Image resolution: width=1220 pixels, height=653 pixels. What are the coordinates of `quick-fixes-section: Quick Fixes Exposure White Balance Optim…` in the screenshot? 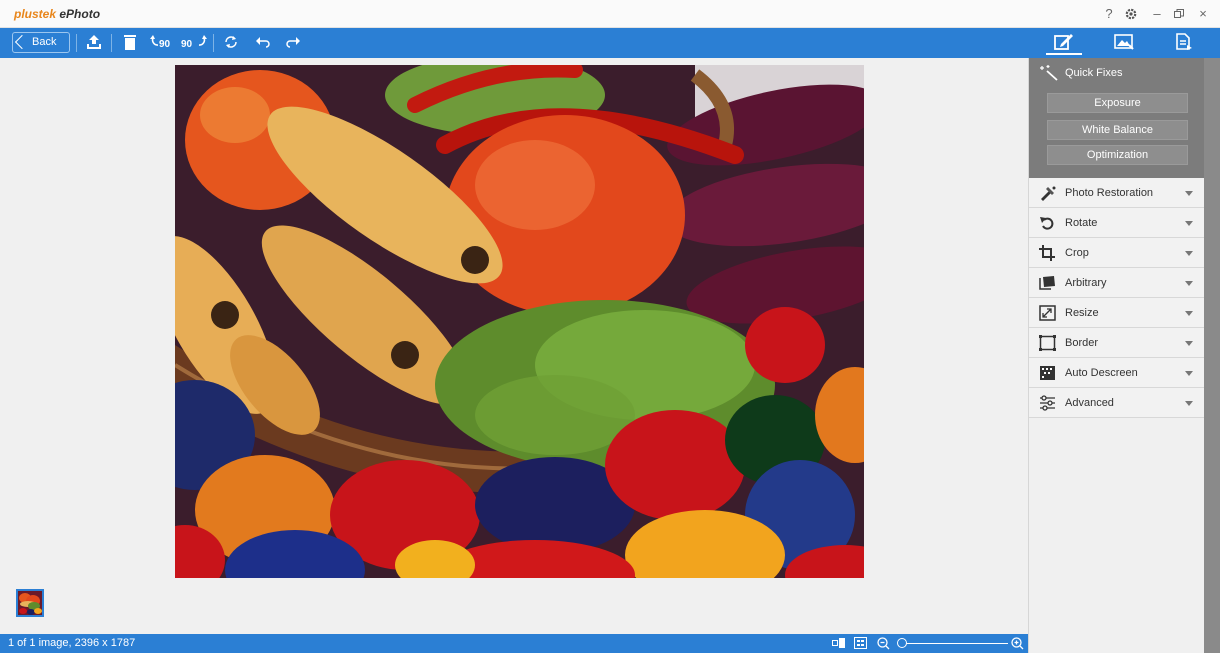 It's located at (1117, 118).